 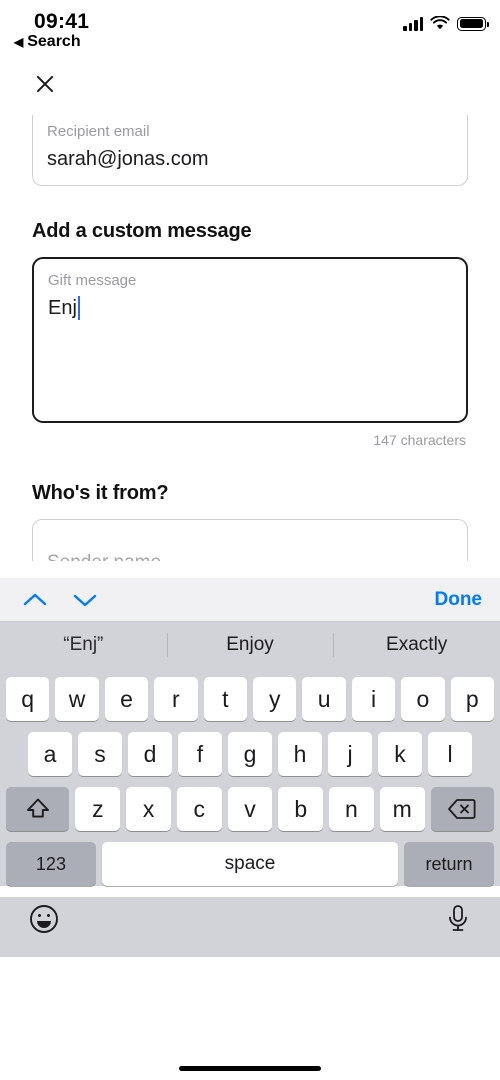 I want to click on key-v: v, so click(x=250, y=809).